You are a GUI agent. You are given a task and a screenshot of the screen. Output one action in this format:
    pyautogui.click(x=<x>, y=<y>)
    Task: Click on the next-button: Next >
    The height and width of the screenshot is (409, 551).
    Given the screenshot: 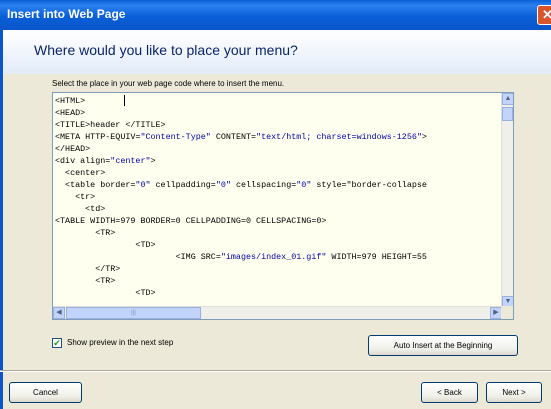 What is the action you would take?
    pyautogui.click(x=514, y=392)
    